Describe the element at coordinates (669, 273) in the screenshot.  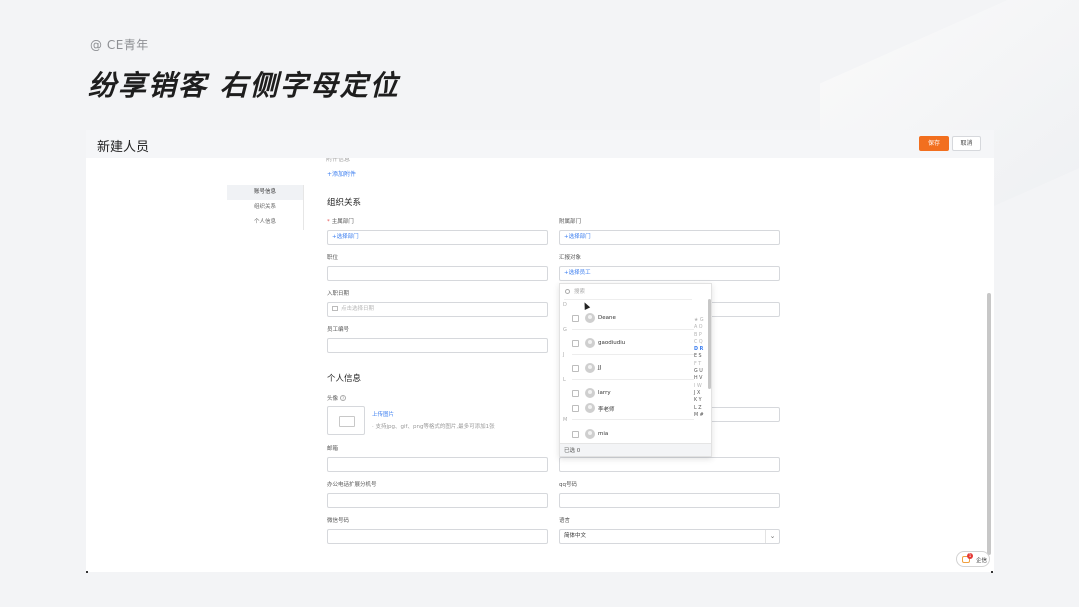
I see `report-select: +选择员工` at that location.